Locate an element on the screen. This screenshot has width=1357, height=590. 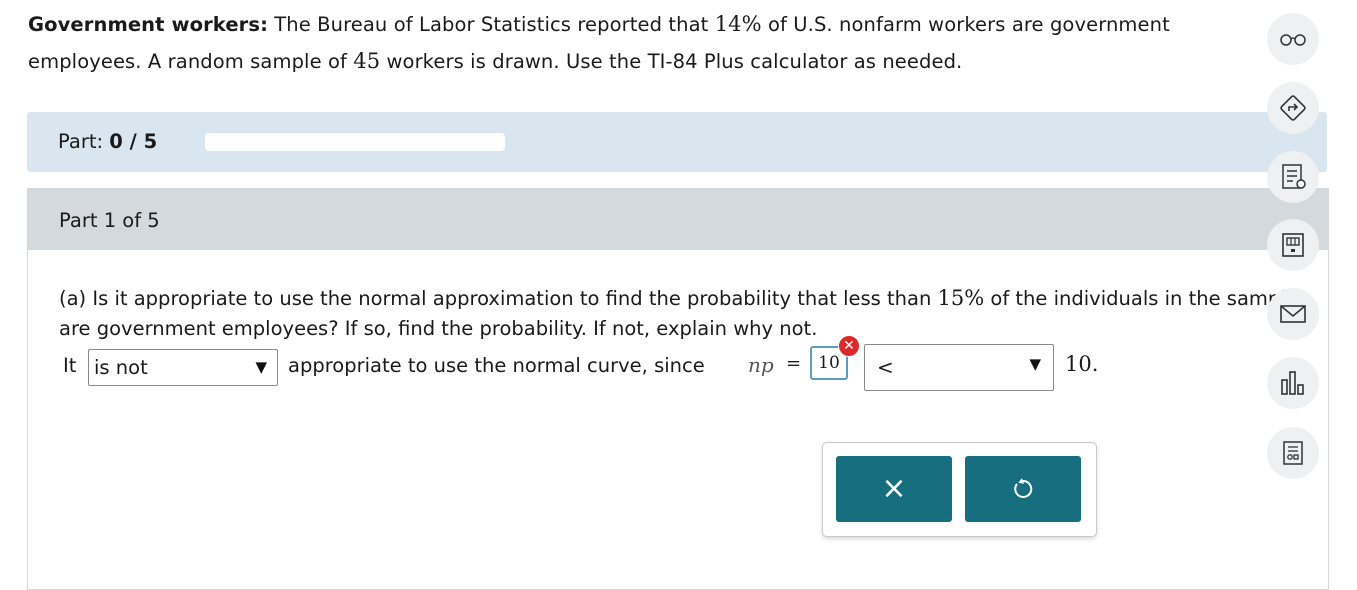
problem-percent: 14% is located at coordinates (738, 24).